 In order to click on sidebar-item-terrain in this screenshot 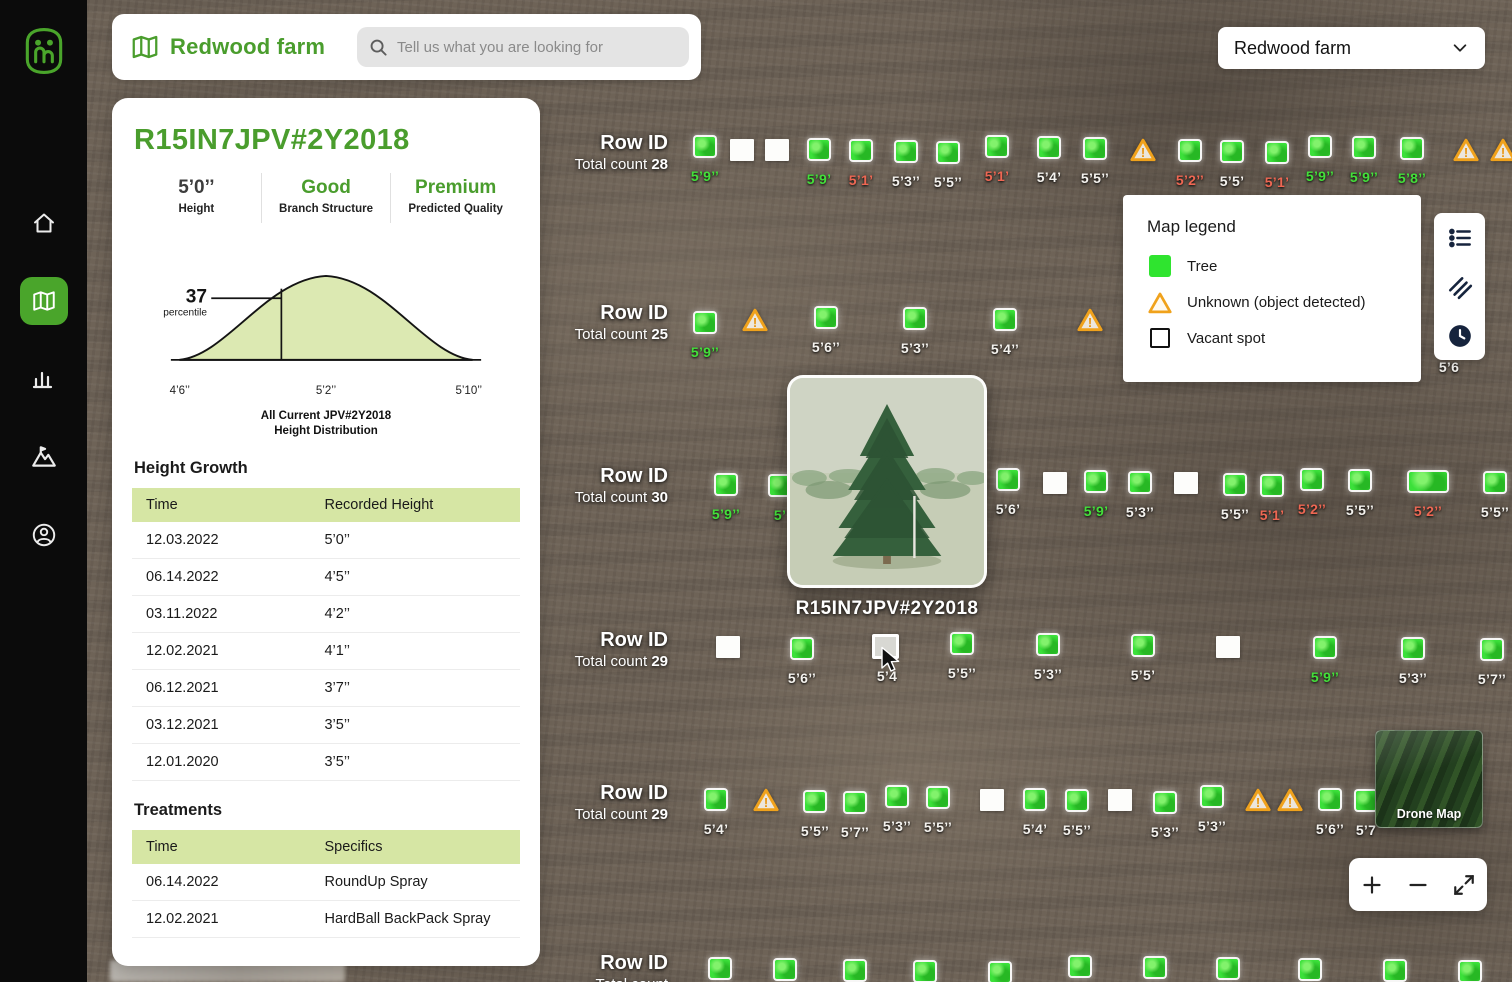, I will do `click(44, 457)`.